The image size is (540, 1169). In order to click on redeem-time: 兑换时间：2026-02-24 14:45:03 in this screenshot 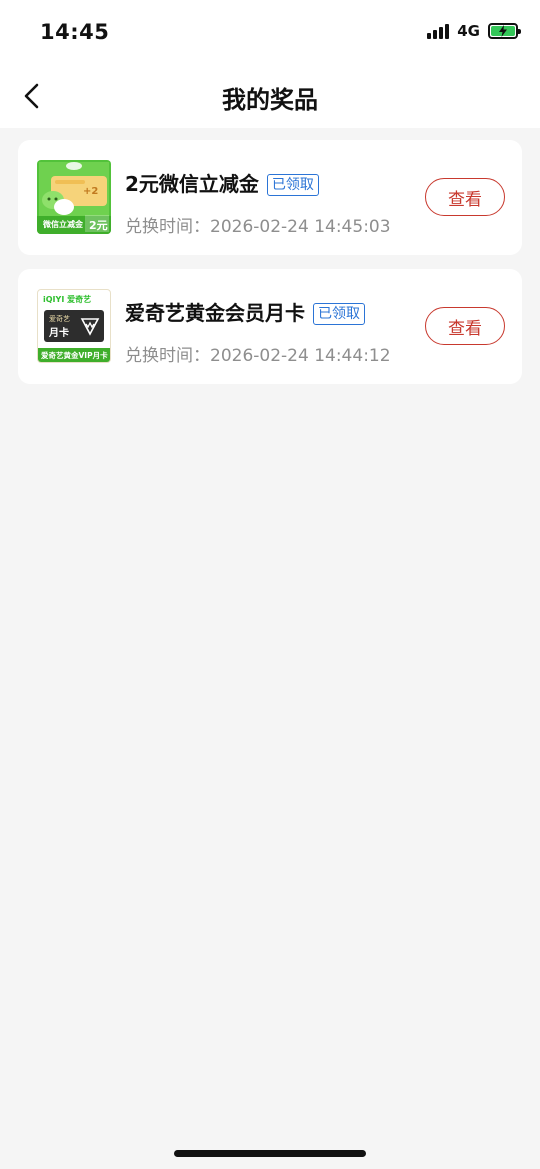, I will do `click(258, 224)`.